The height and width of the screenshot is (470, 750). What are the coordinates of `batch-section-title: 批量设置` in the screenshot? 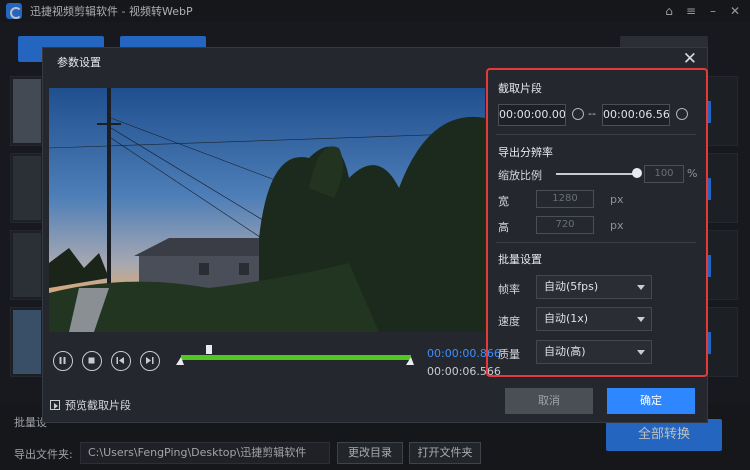 It's located at (520, 259).